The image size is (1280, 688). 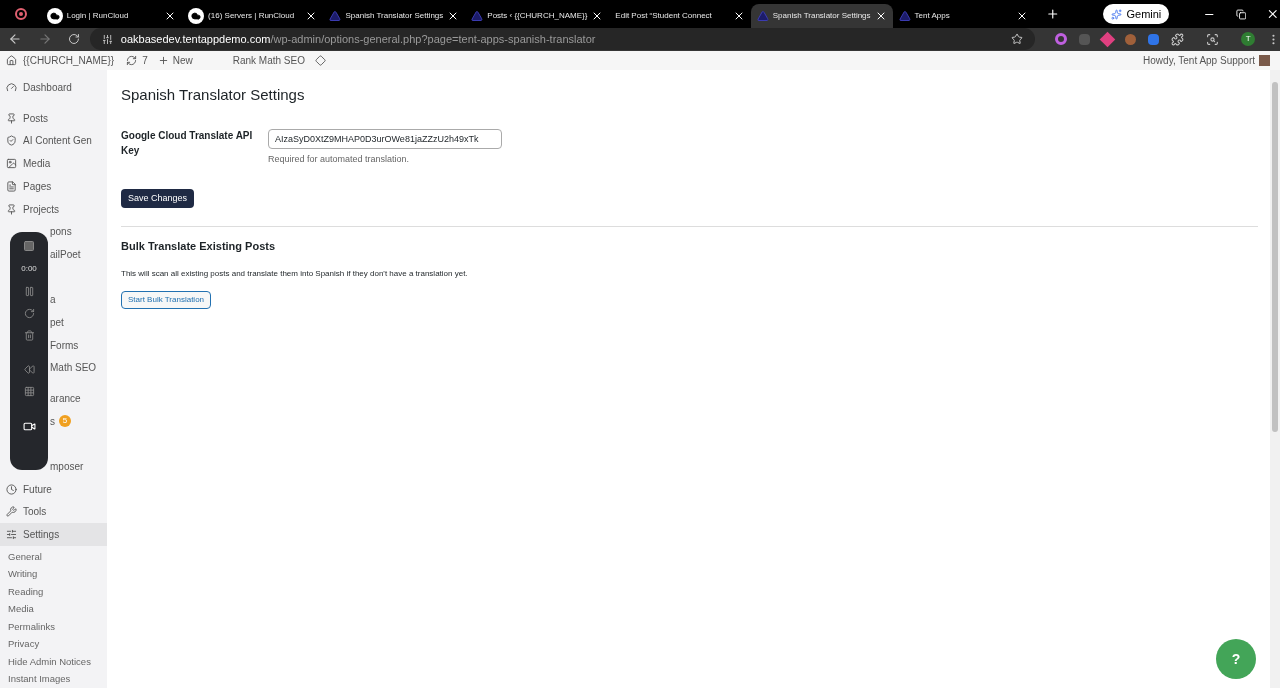 What do you see at coordinates (37, 164) in the screenshot?
I see `menu-label: Media` at bounding box center [37, 164].